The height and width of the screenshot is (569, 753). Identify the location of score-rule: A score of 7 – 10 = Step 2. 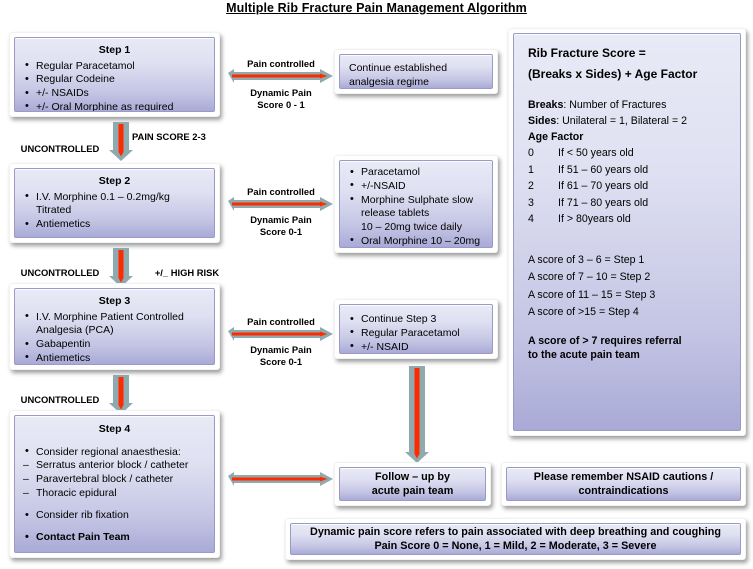
(589, 277).